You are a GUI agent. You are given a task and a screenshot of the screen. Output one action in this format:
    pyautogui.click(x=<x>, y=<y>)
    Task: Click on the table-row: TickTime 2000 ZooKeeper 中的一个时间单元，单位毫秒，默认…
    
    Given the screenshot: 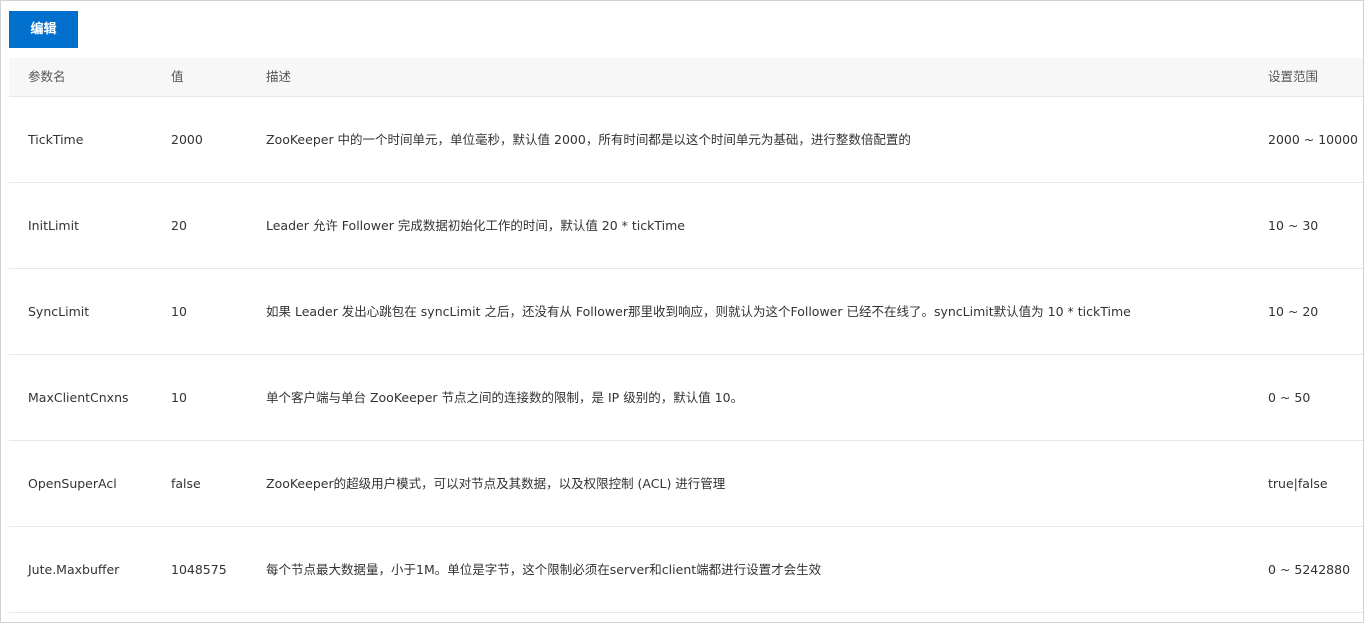 What is the action you would take?
    pyautogui.click(x=686, y=140)
    